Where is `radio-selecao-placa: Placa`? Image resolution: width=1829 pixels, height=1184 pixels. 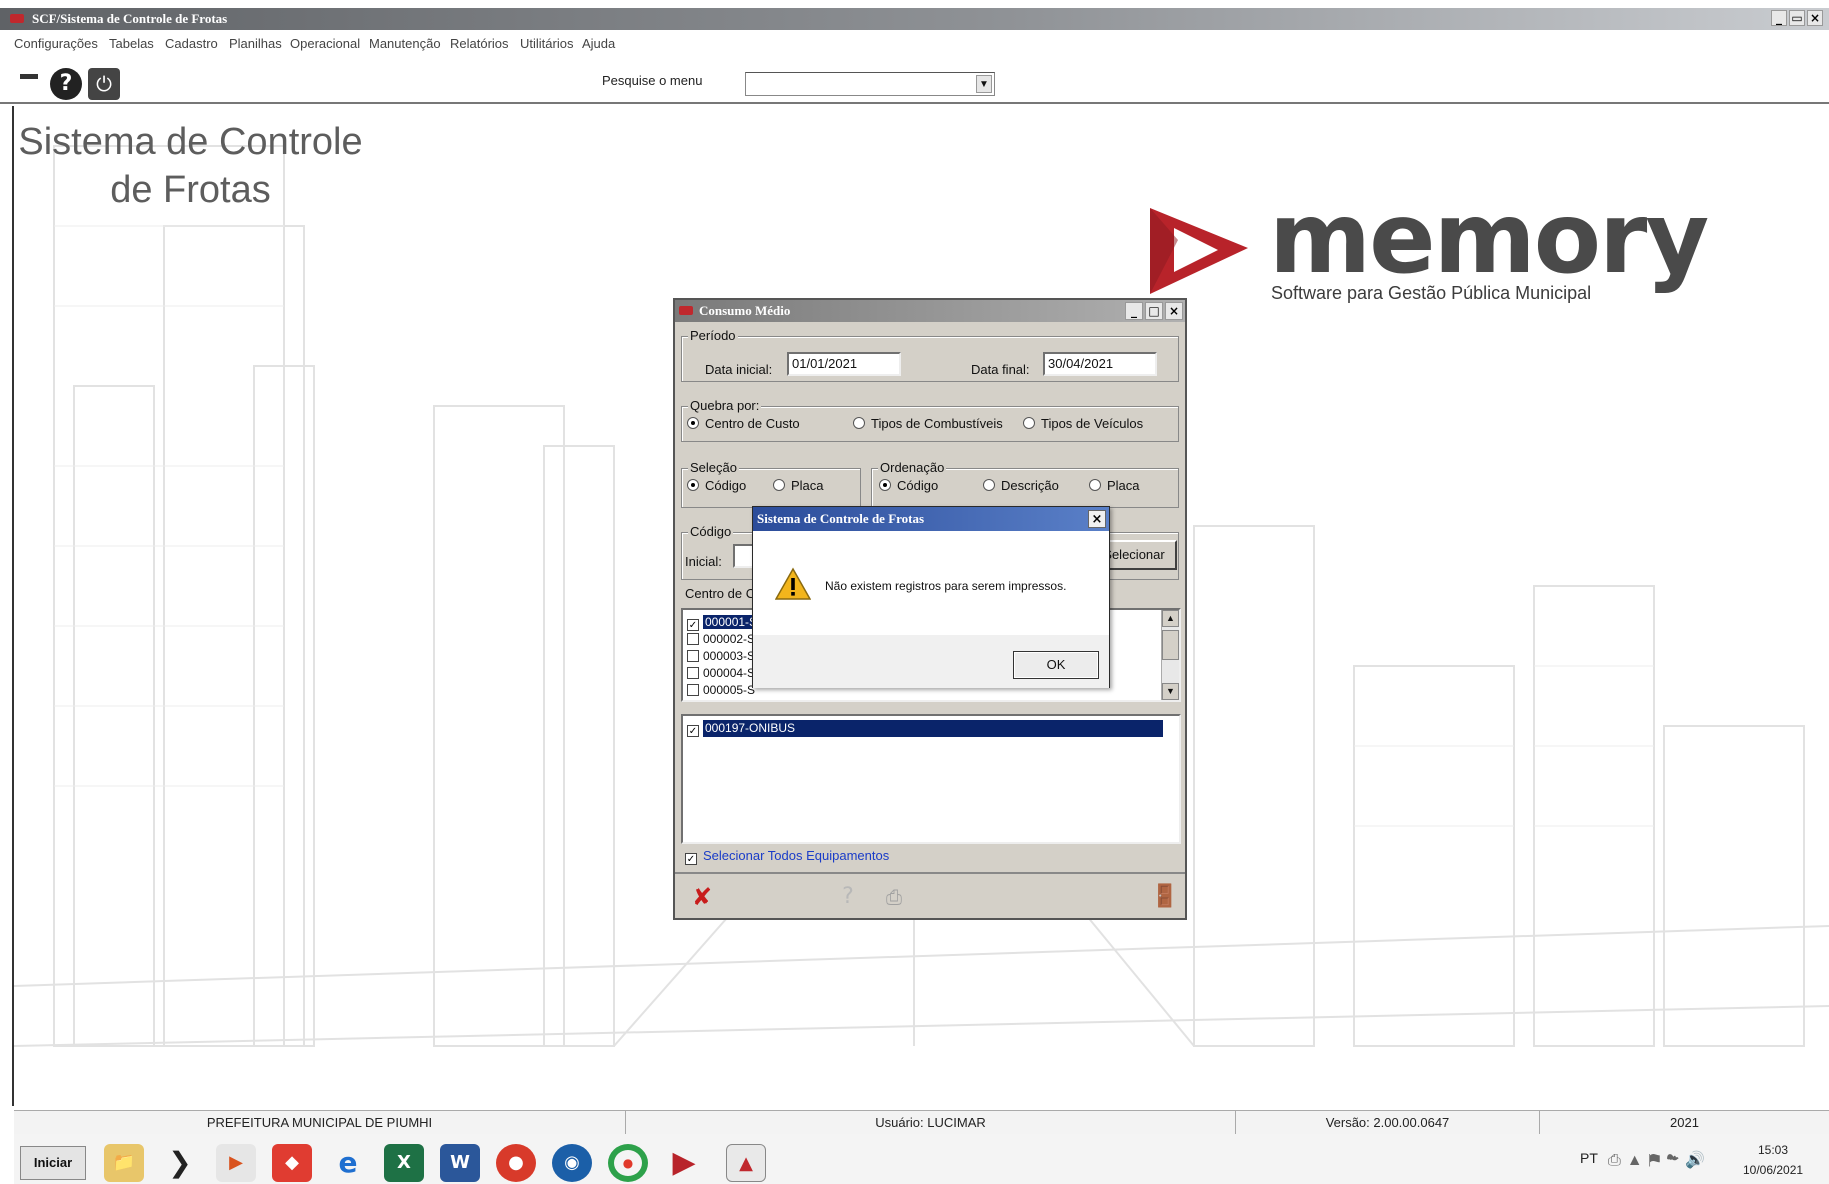 radio-selecao-placa: Placa is located at coordinates (798, 485).